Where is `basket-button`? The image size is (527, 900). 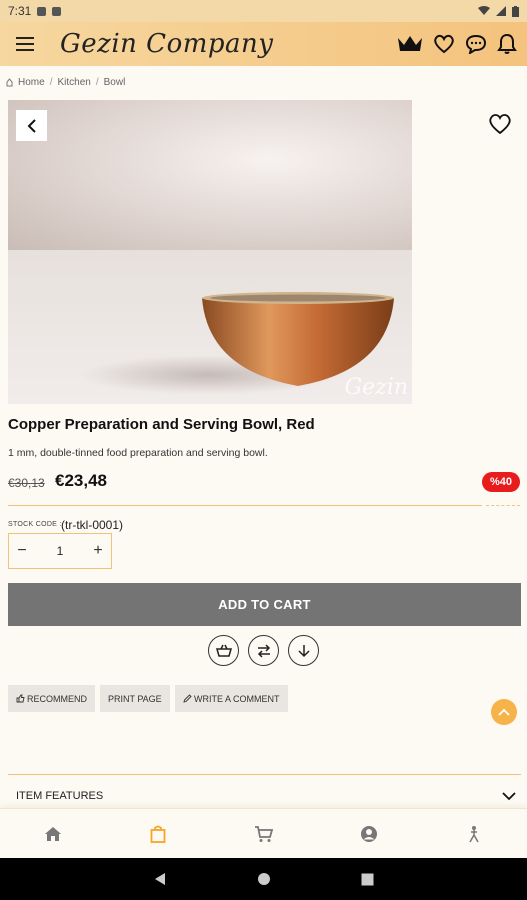
basket-button is located at coordinates (223, 650).